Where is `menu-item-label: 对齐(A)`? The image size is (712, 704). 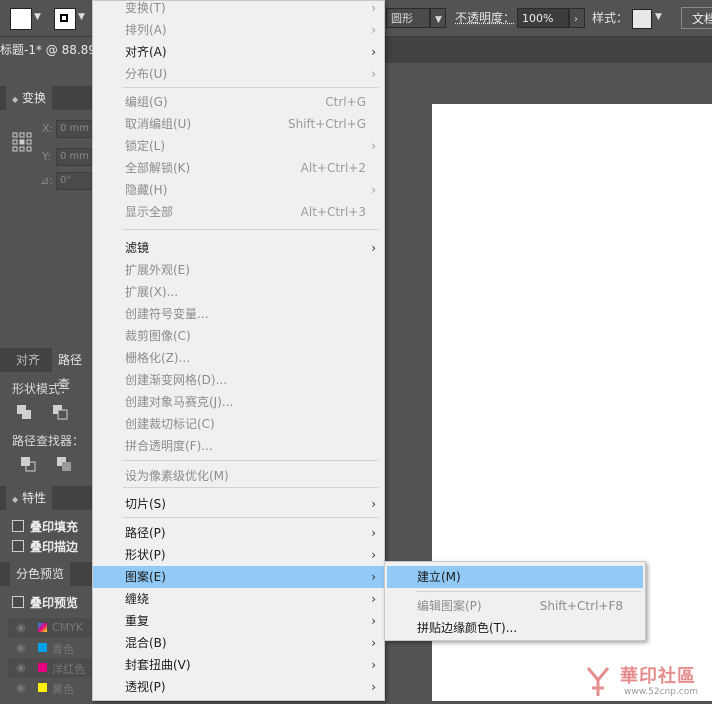 menu-item-label: 对齐(A) is located at coordinates (146, 52).